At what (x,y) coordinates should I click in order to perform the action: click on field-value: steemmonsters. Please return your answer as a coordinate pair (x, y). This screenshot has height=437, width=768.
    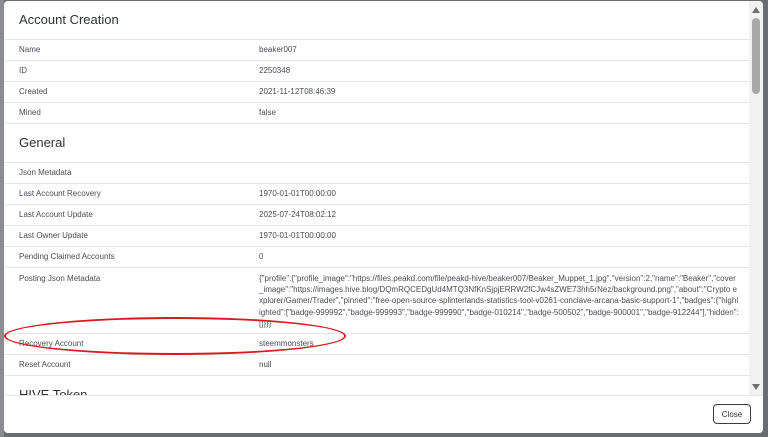
    Looking at the image, I should click on (286, 344).